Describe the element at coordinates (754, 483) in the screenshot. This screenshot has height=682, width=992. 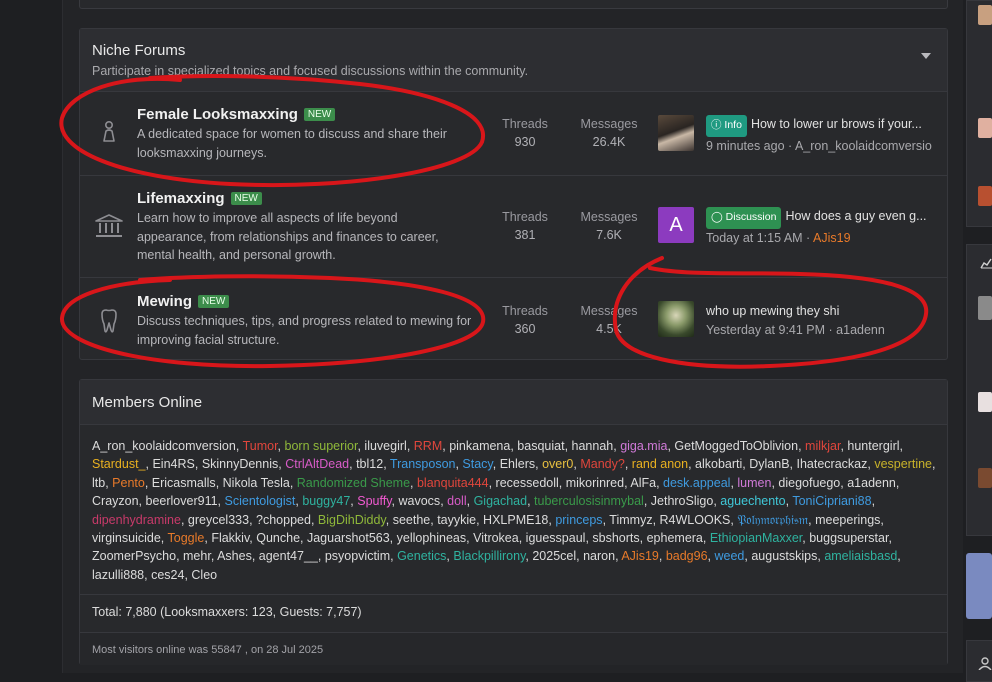
I see `member-link: lumen` at that location.